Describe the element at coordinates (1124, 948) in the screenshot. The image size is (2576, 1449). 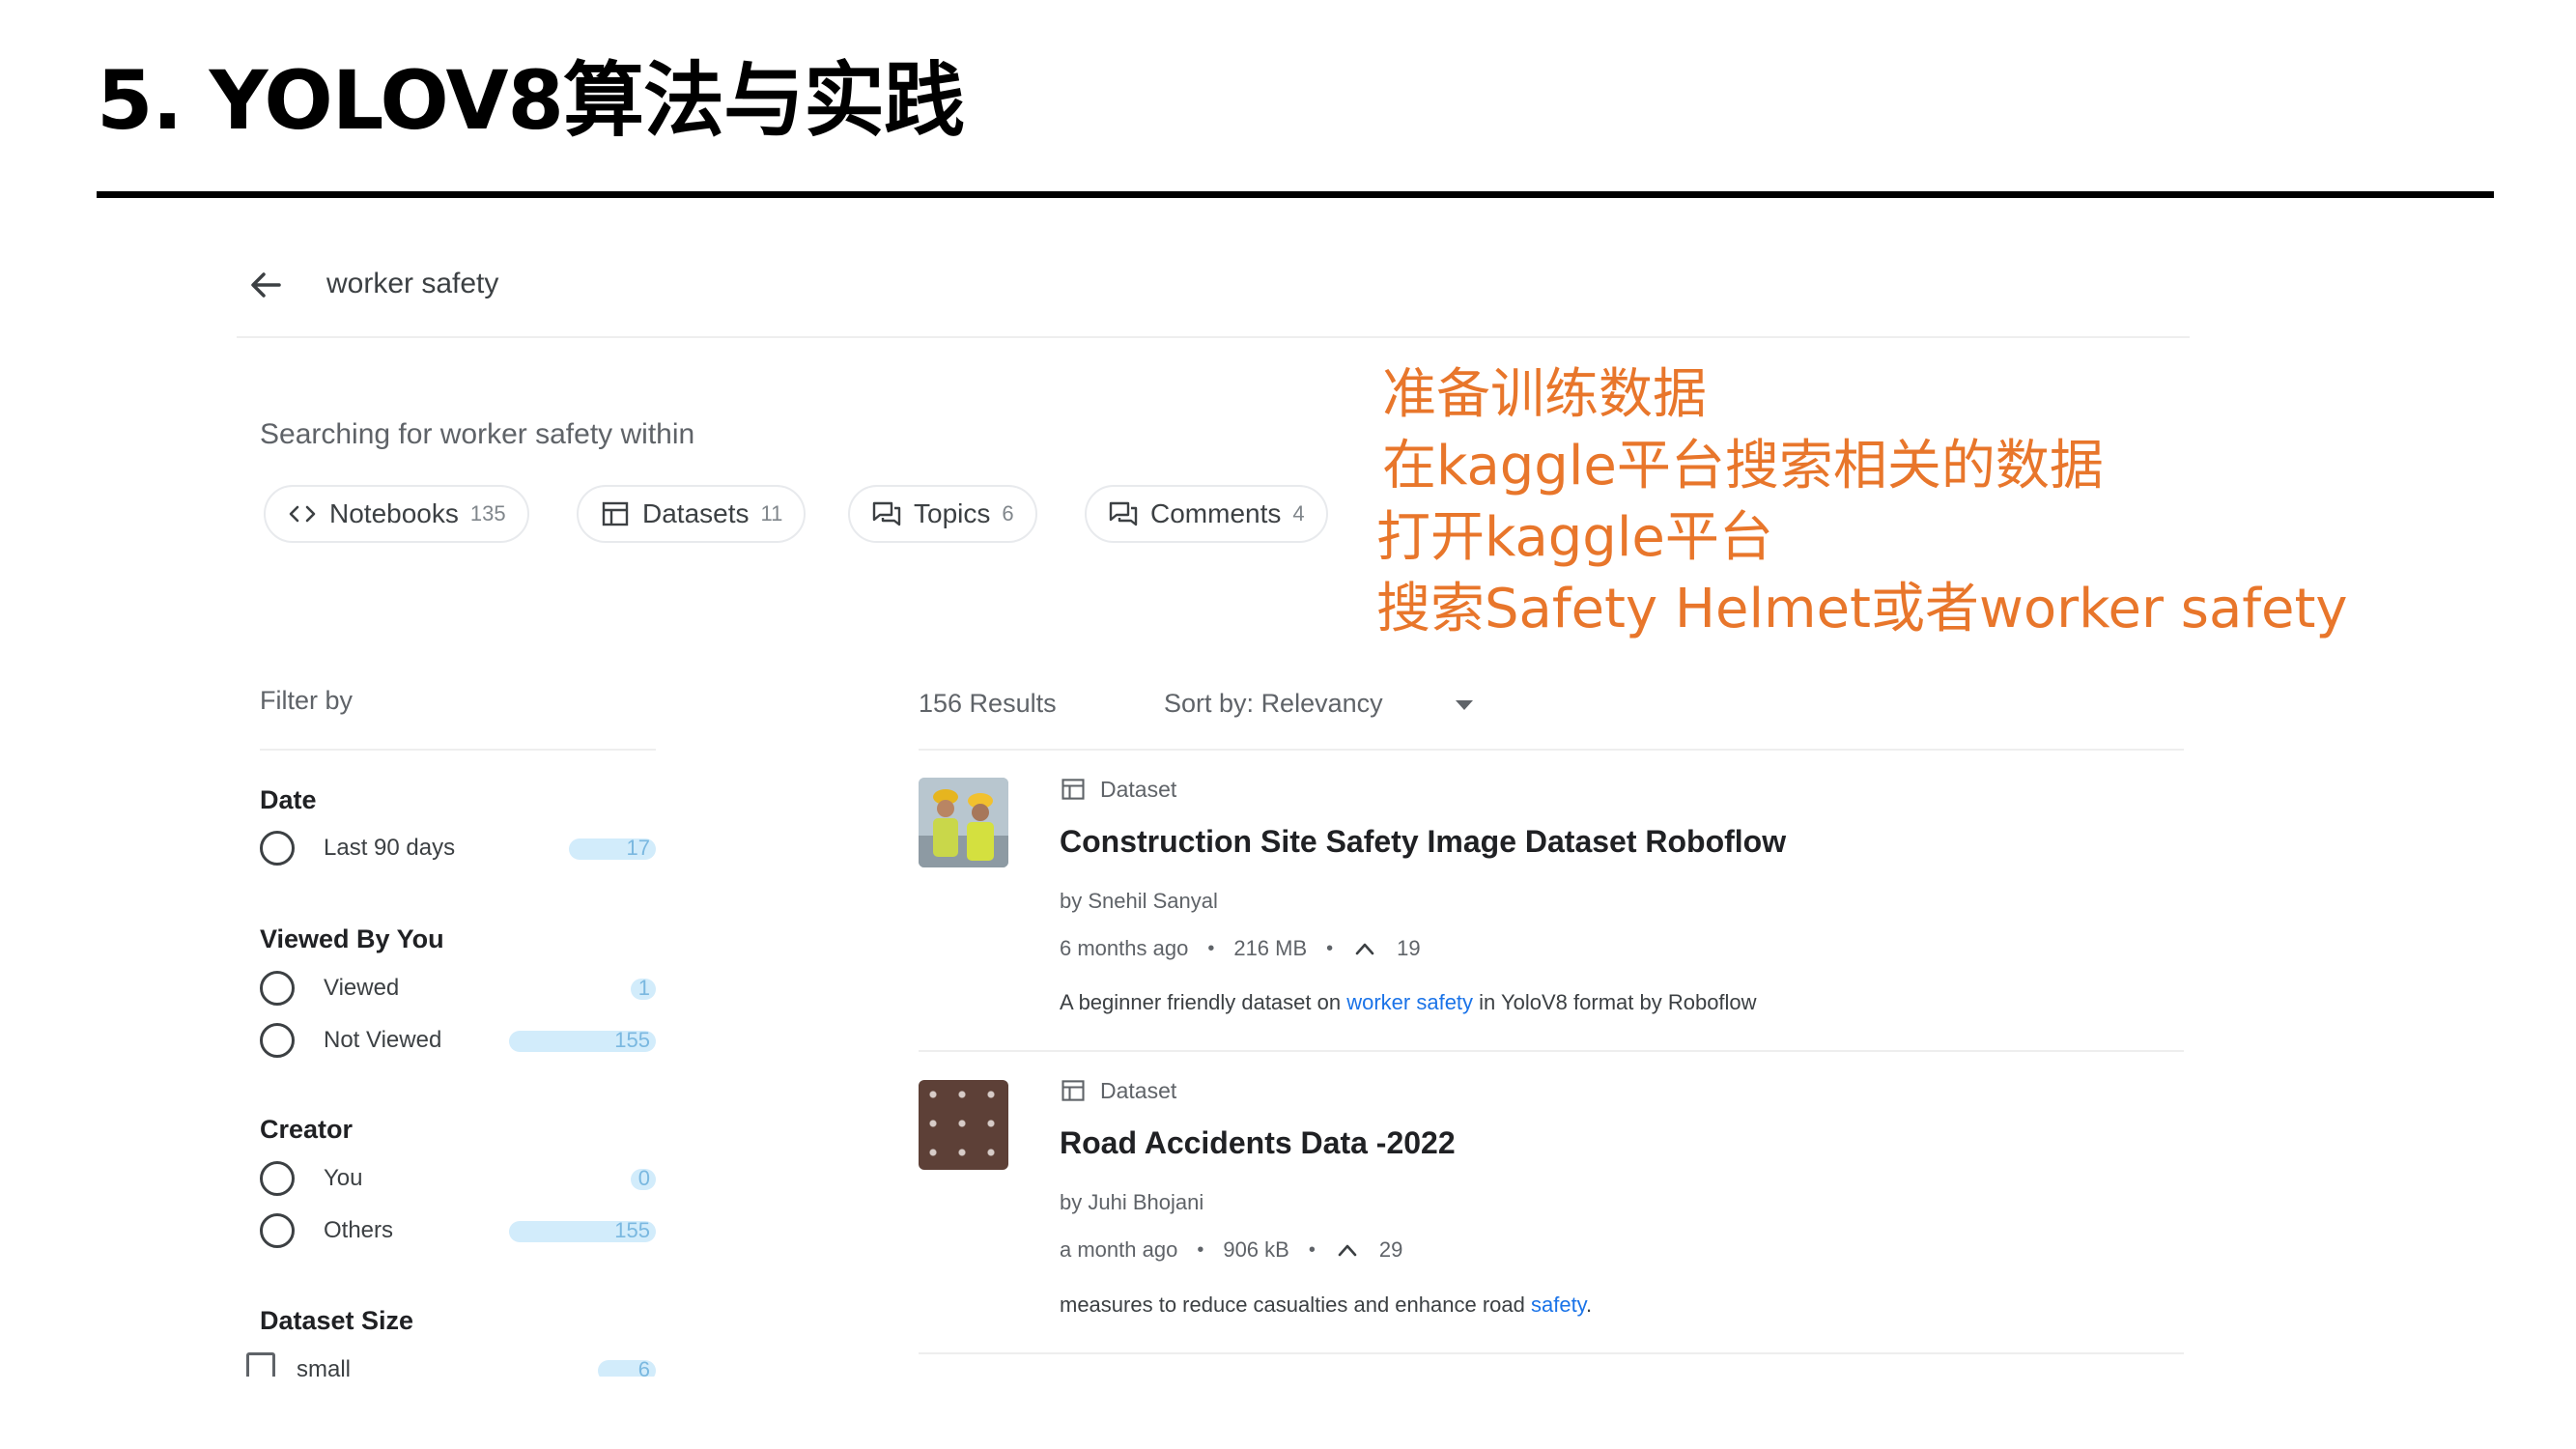
I see `result-age: 6 months ago` at that location.